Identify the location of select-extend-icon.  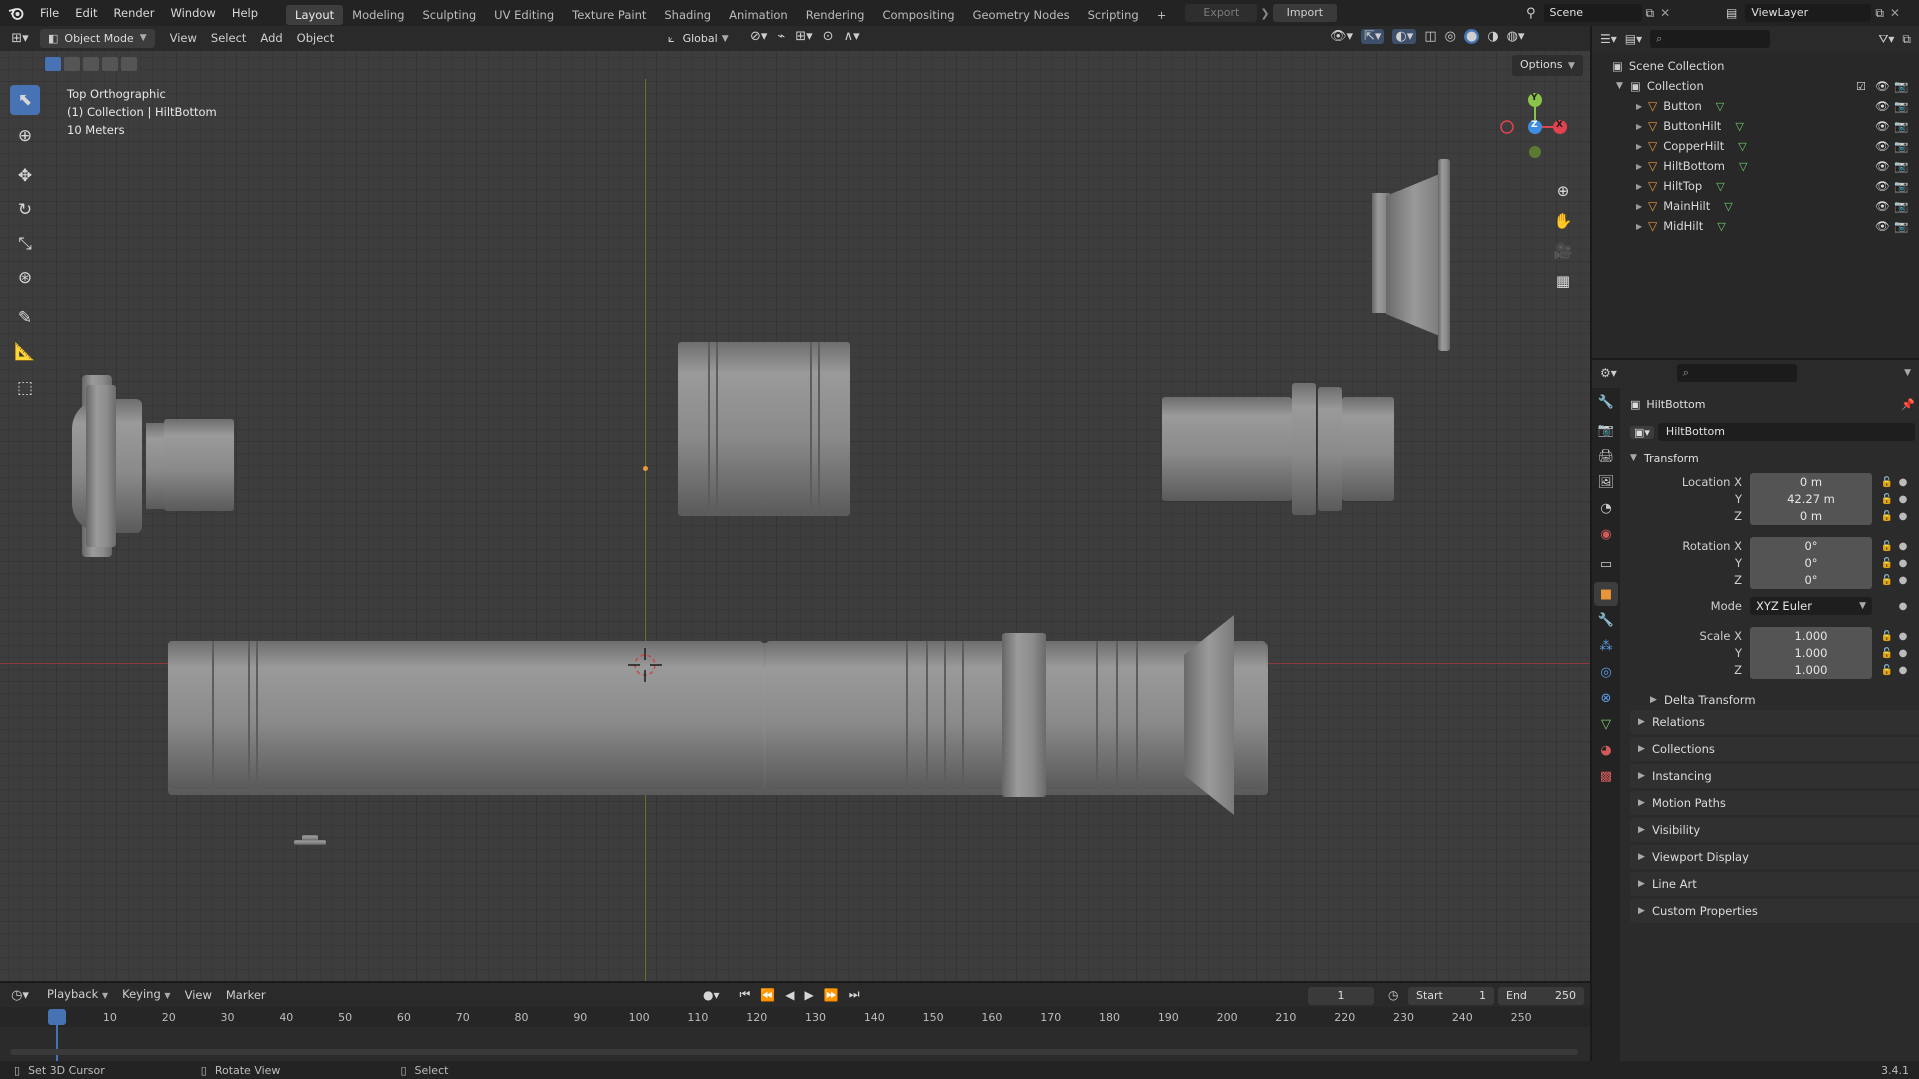
(72, 64).